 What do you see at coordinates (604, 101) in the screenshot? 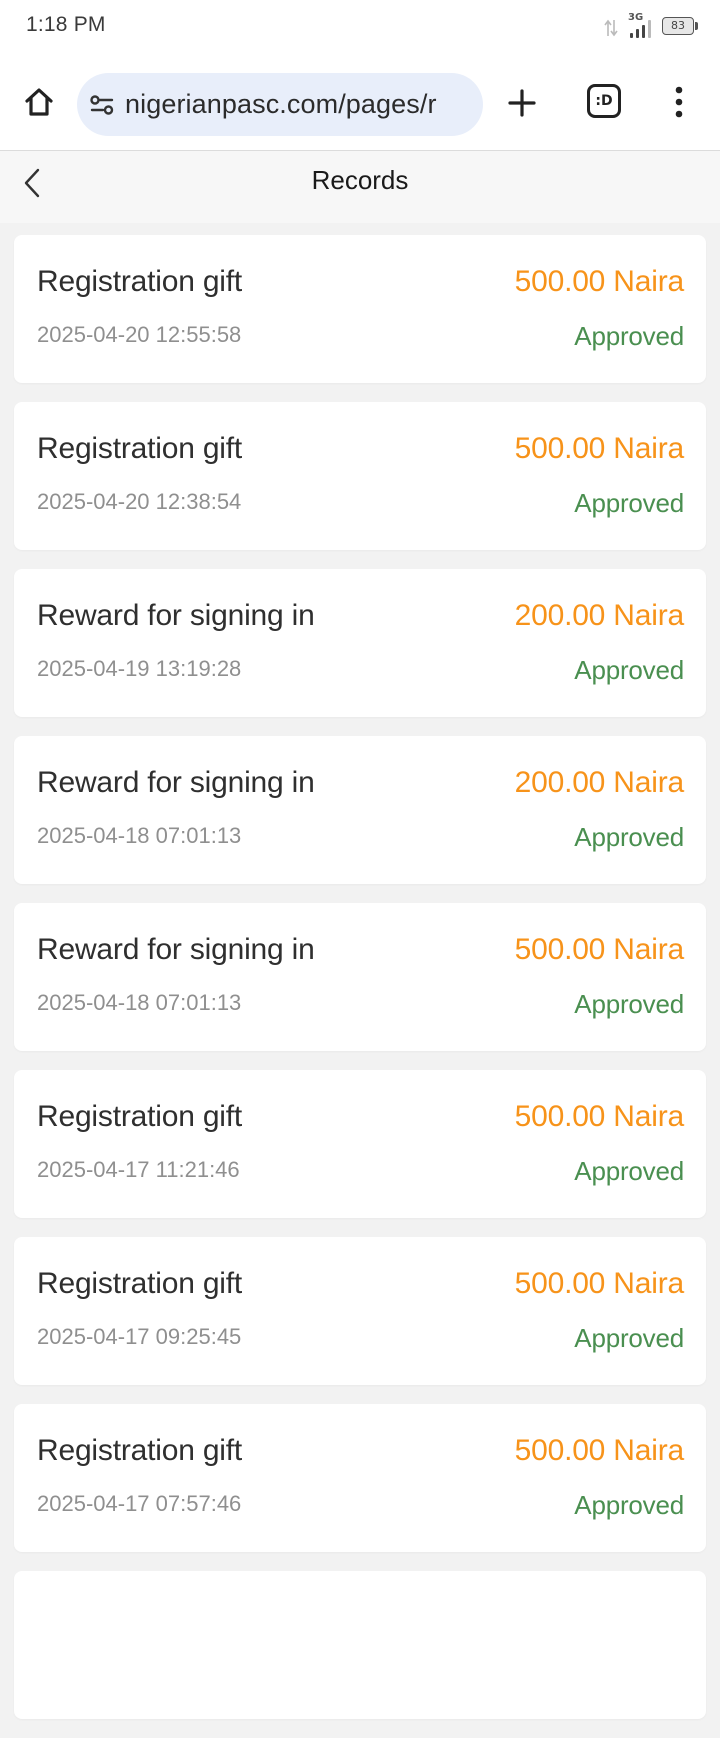
I see `tab-switcher-button: :D` at bounding box center [604, 101].